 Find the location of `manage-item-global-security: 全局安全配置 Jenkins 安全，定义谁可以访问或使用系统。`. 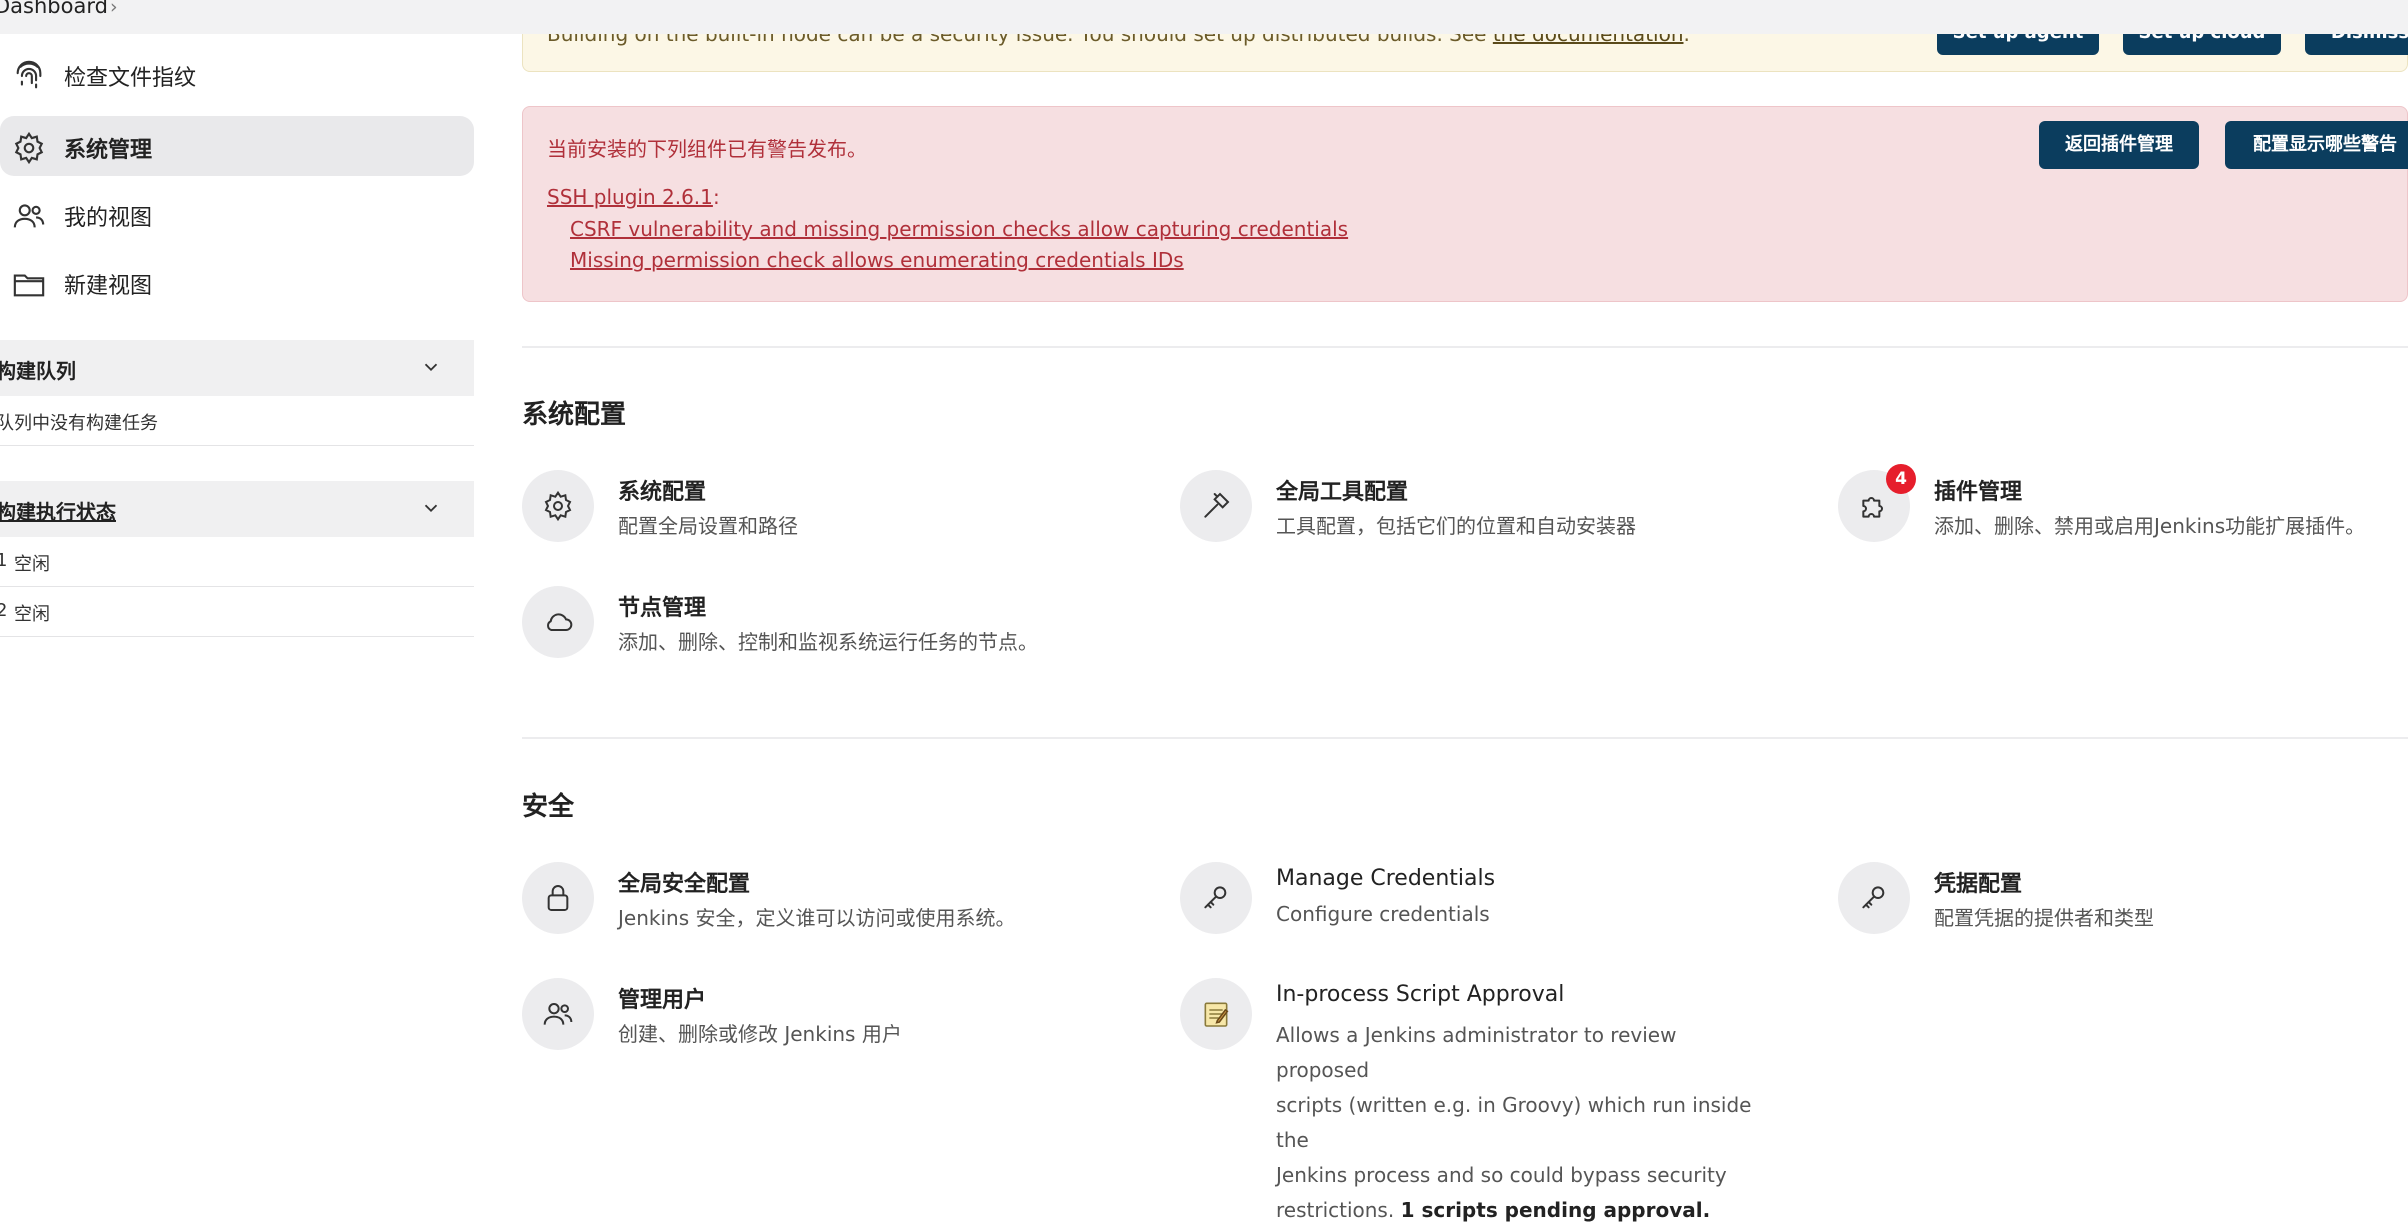

manage-item-global-security: 全局安全配置 Jenkins 安全，定义谁可以访问或使用系统。 is located at coordinates (822, 917).